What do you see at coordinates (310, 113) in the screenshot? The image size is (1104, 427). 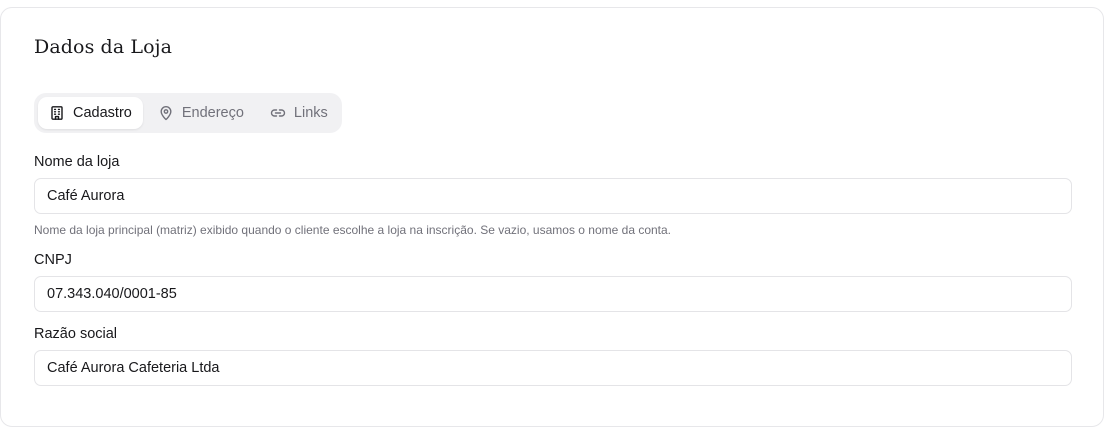 I see `tab-links-label: Links` at bounding box center [310, 113].